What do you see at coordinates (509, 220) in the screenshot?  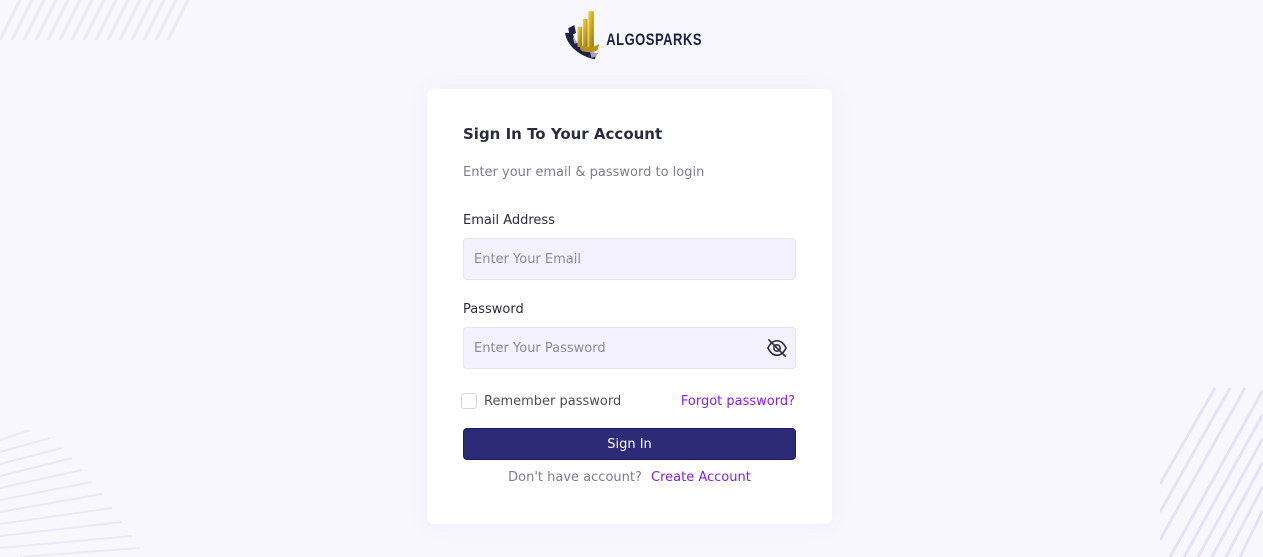 I see `email-label: Email Address` at bounding box center [509, 220].